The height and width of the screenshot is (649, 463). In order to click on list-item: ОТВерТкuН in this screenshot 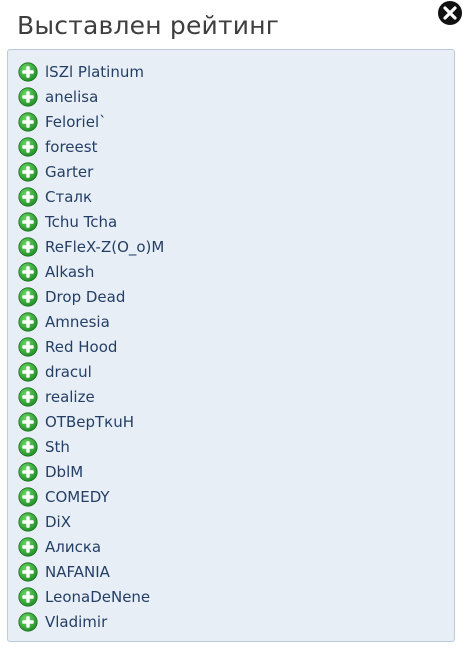, I will do `click(91, 421)`.